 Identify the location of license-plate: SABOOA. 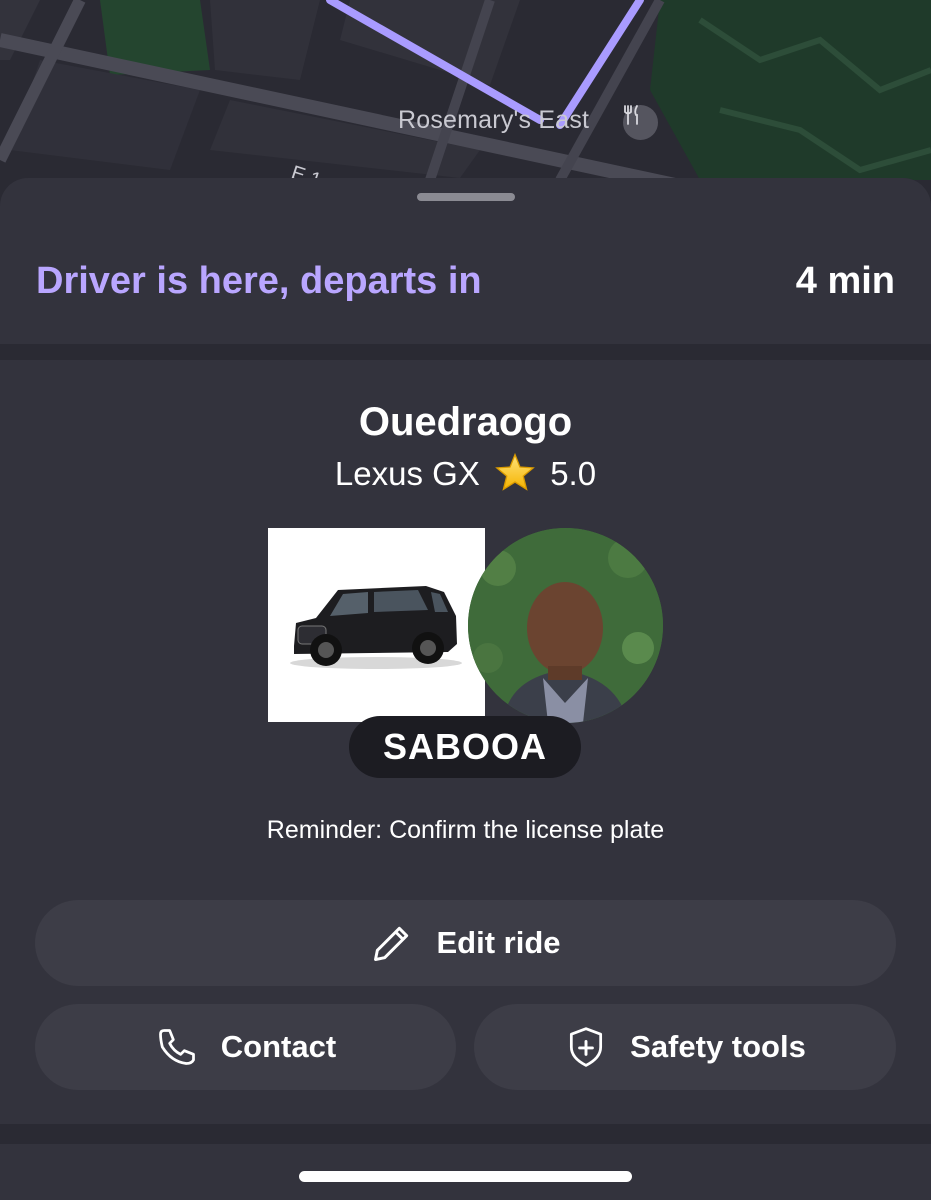
(465, 747).